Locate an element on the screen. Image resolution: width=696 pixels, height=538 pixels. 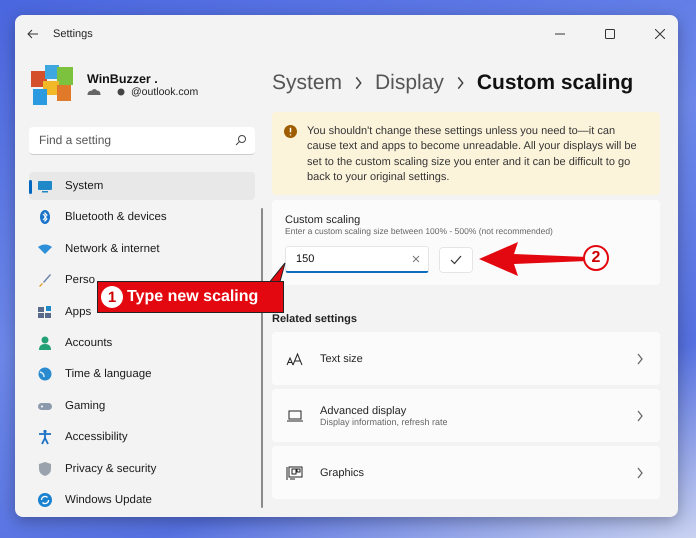
row-subtitle: Display information, refresh rate is located at coordinates (384, 421).